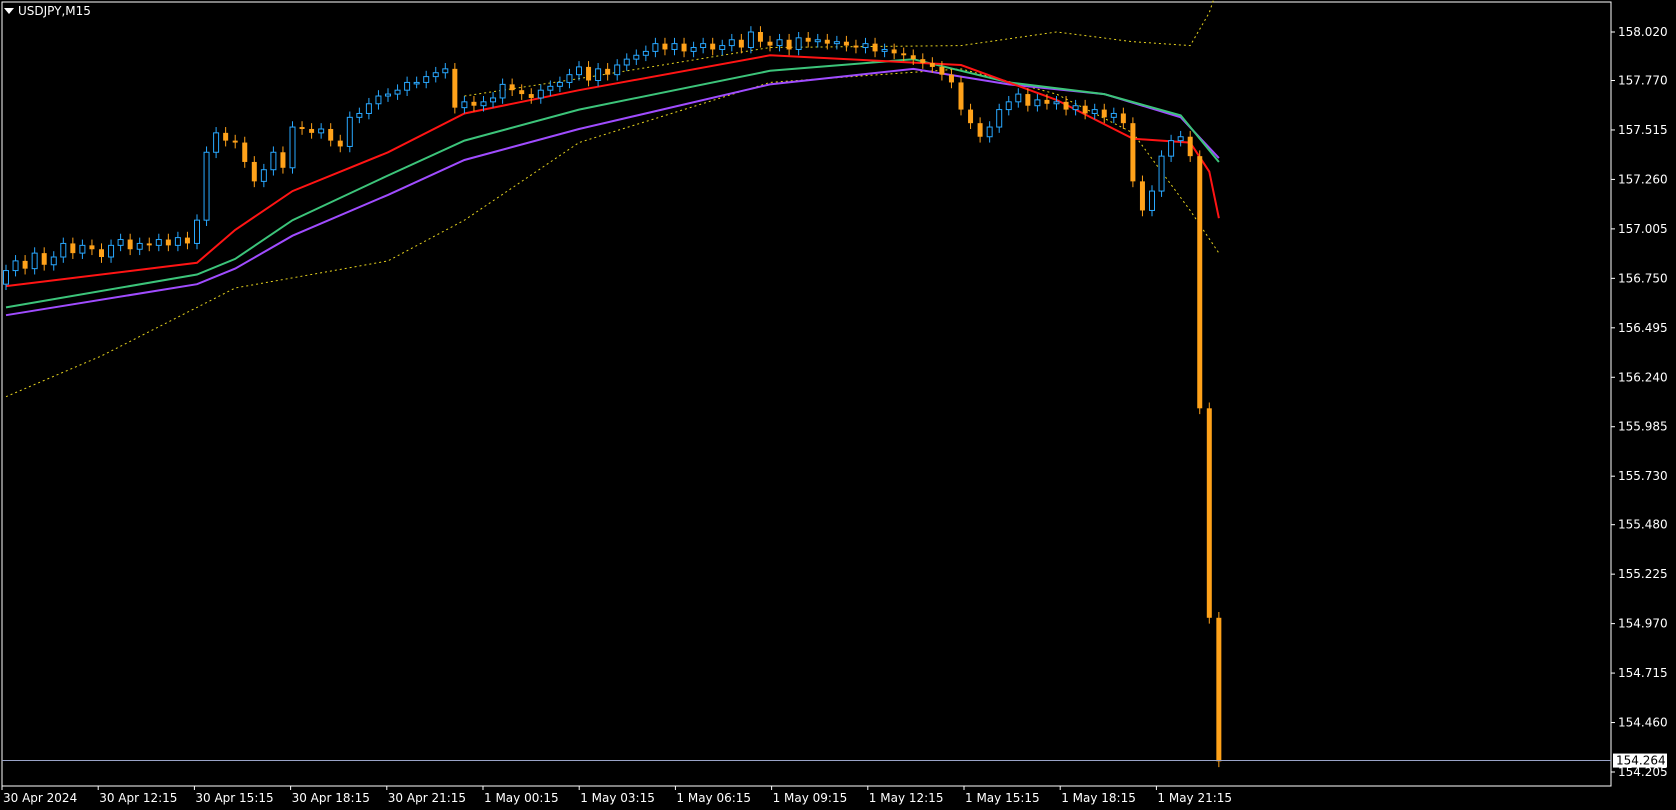  I want to click on y-tick-label: 155.225, so click(1643, 574).